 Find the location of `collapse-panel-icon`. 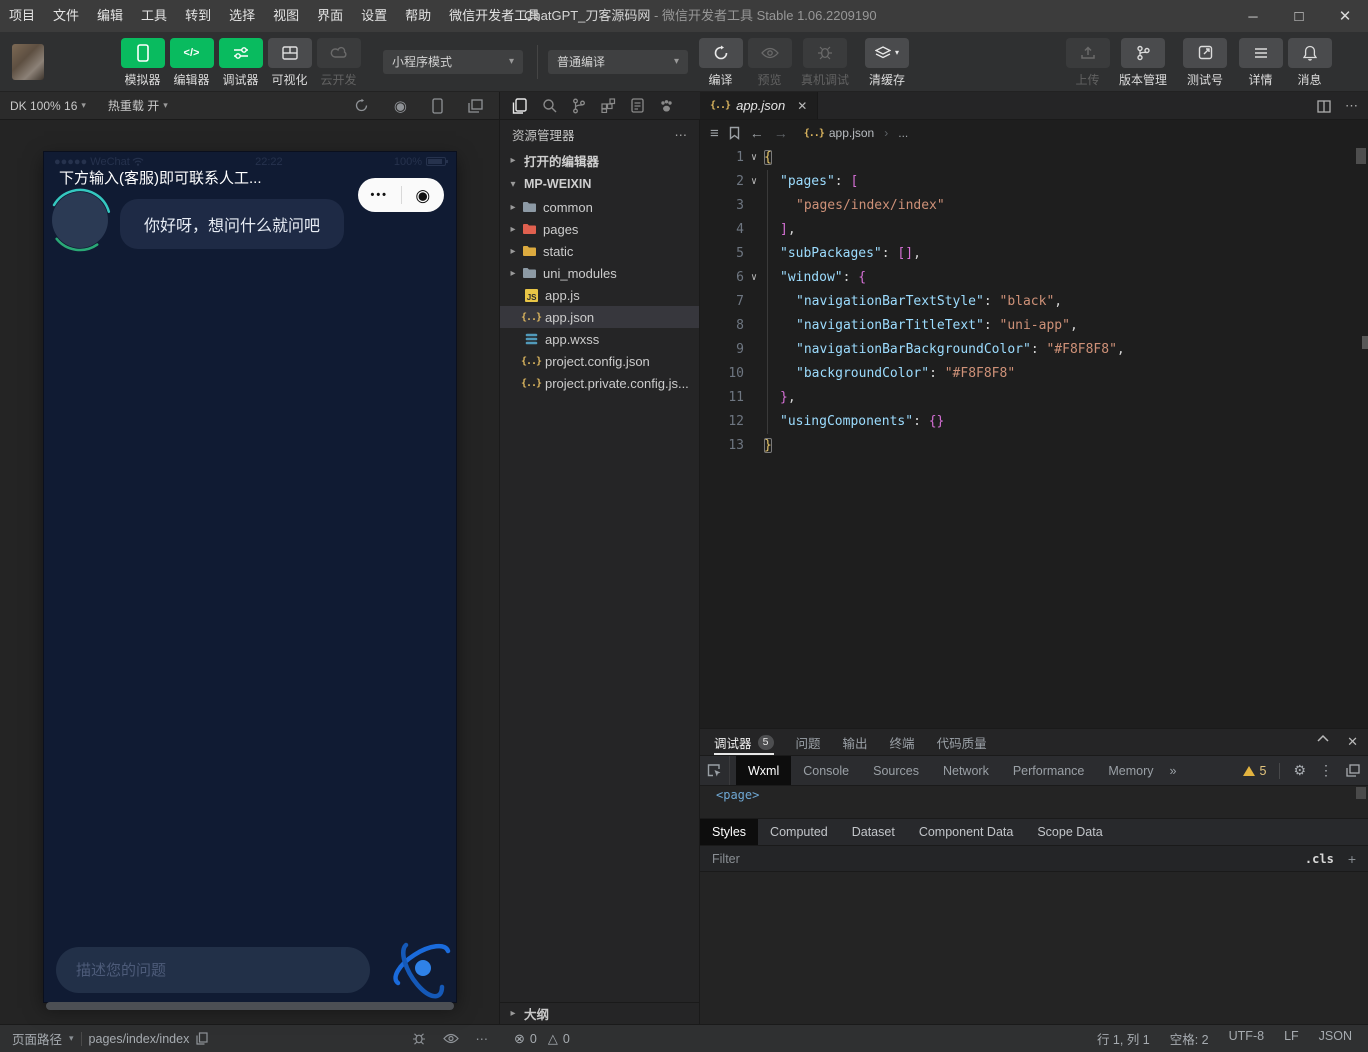

collapse-panel-icon is located at coordinates (1323, 742).